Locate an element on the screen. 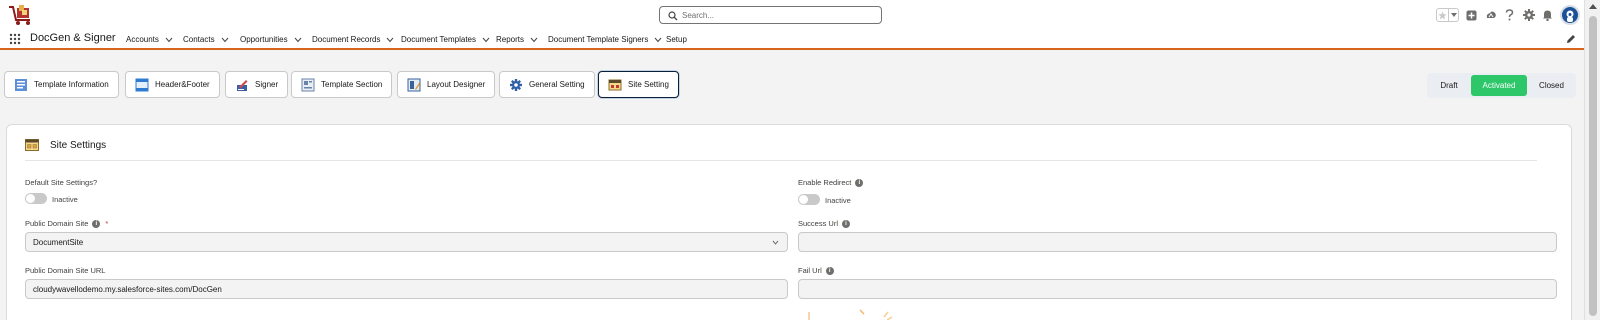  tab-general-setting: General Setting is located at coordinates (547, 84).